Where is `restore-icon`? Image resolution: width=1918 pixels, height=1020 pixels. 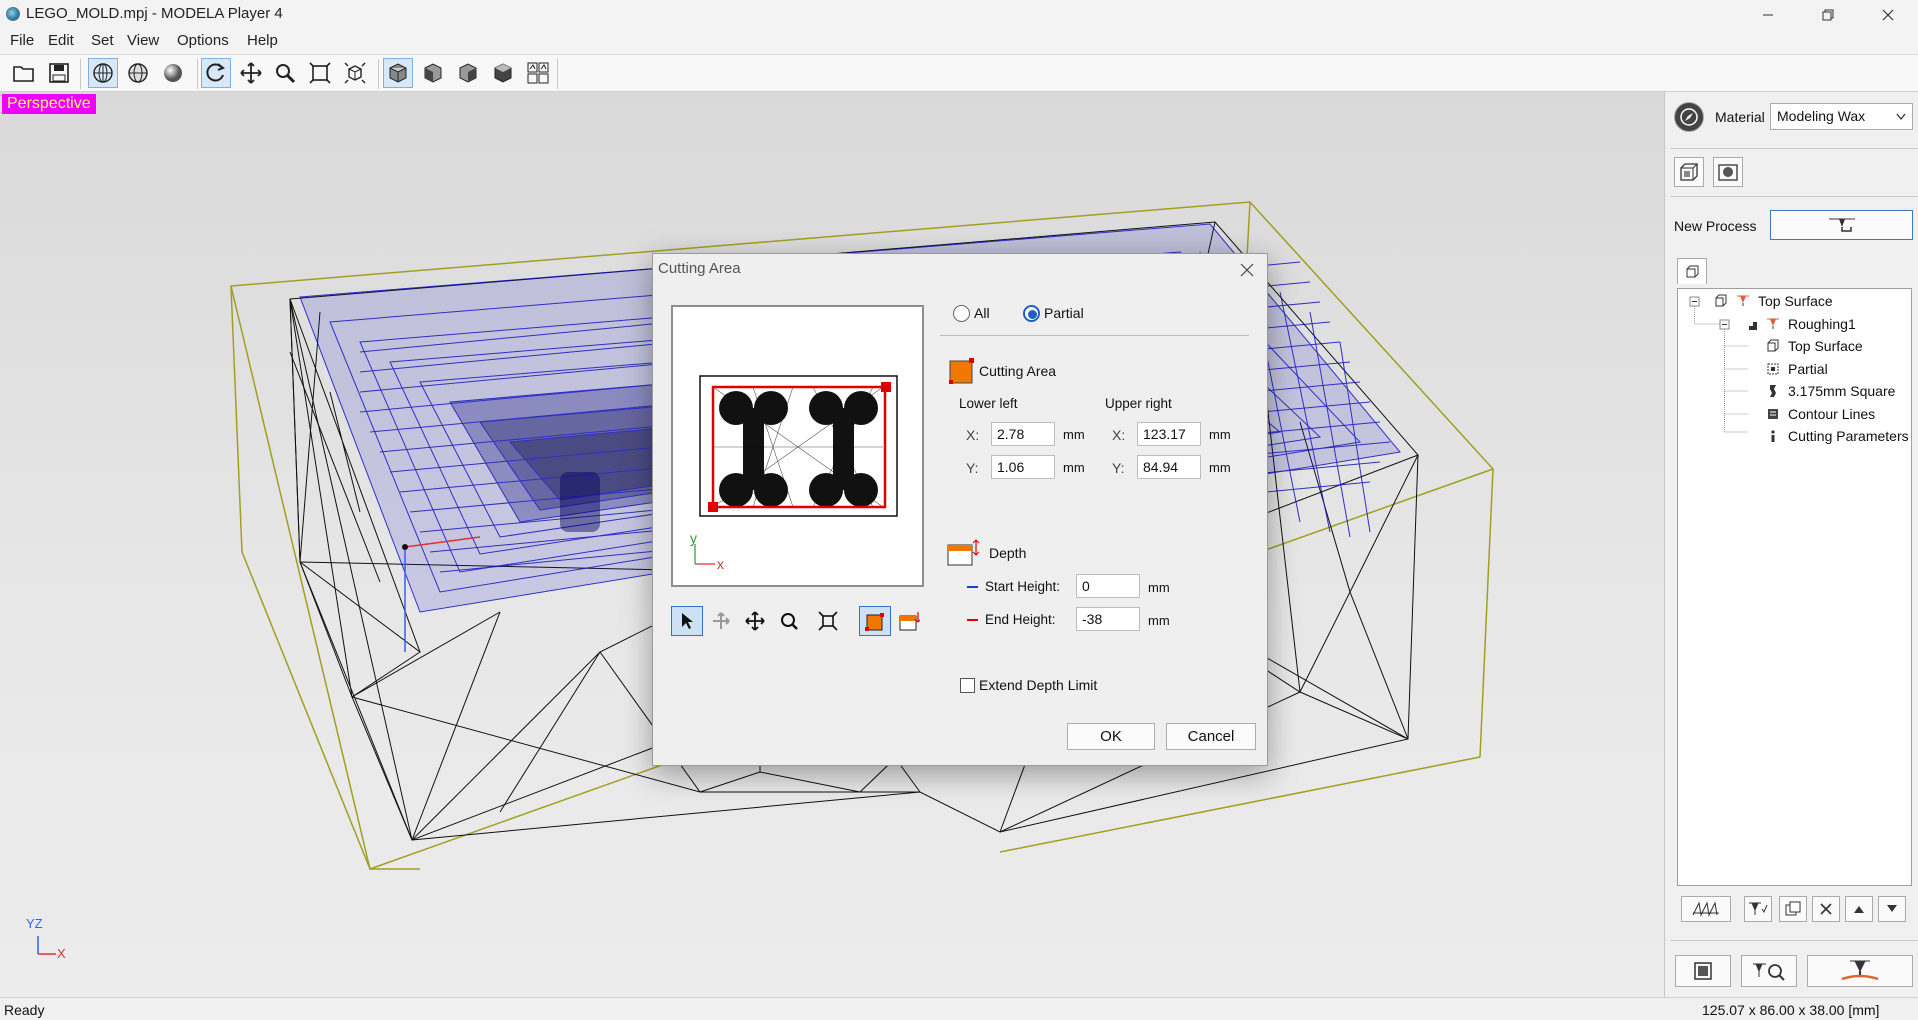
restore-icon is located at coordinates (1828, 14).